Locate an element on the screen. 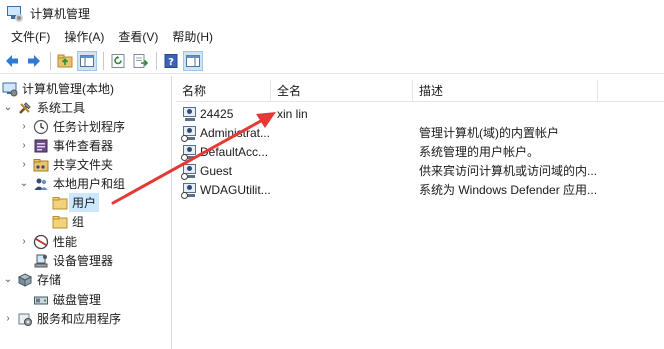  export-list-button is located at coordinates (140, 61).